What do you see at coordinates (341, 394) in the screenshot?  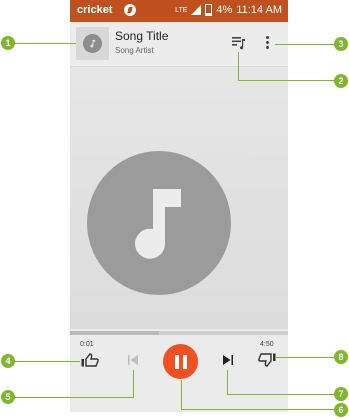 I see `callout-badge-7: 7` at bounding box center [341, 394].